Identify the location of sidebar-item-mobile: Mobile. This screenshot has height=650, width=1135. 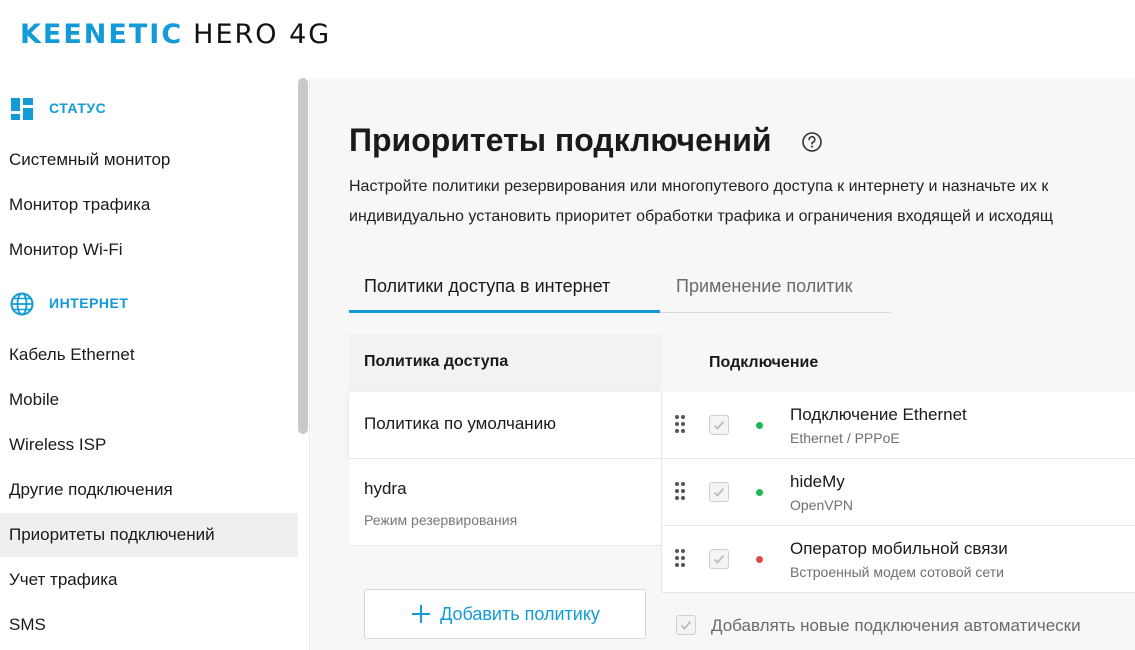
(149, 400).